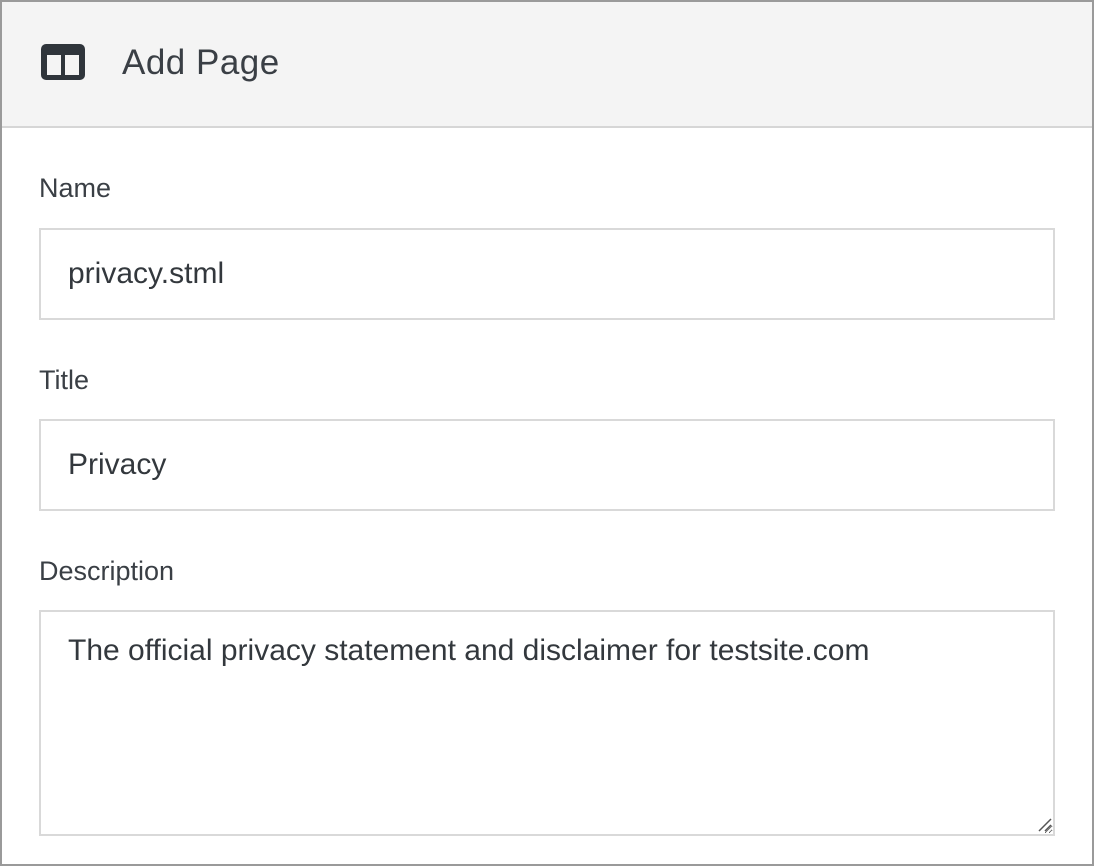 The width and height of the screenshot is (1094, 866). What do you see at coordinates (201, 62) in the screenshot?
I see `page-title: Add Page` at bounding box center [201, 62].